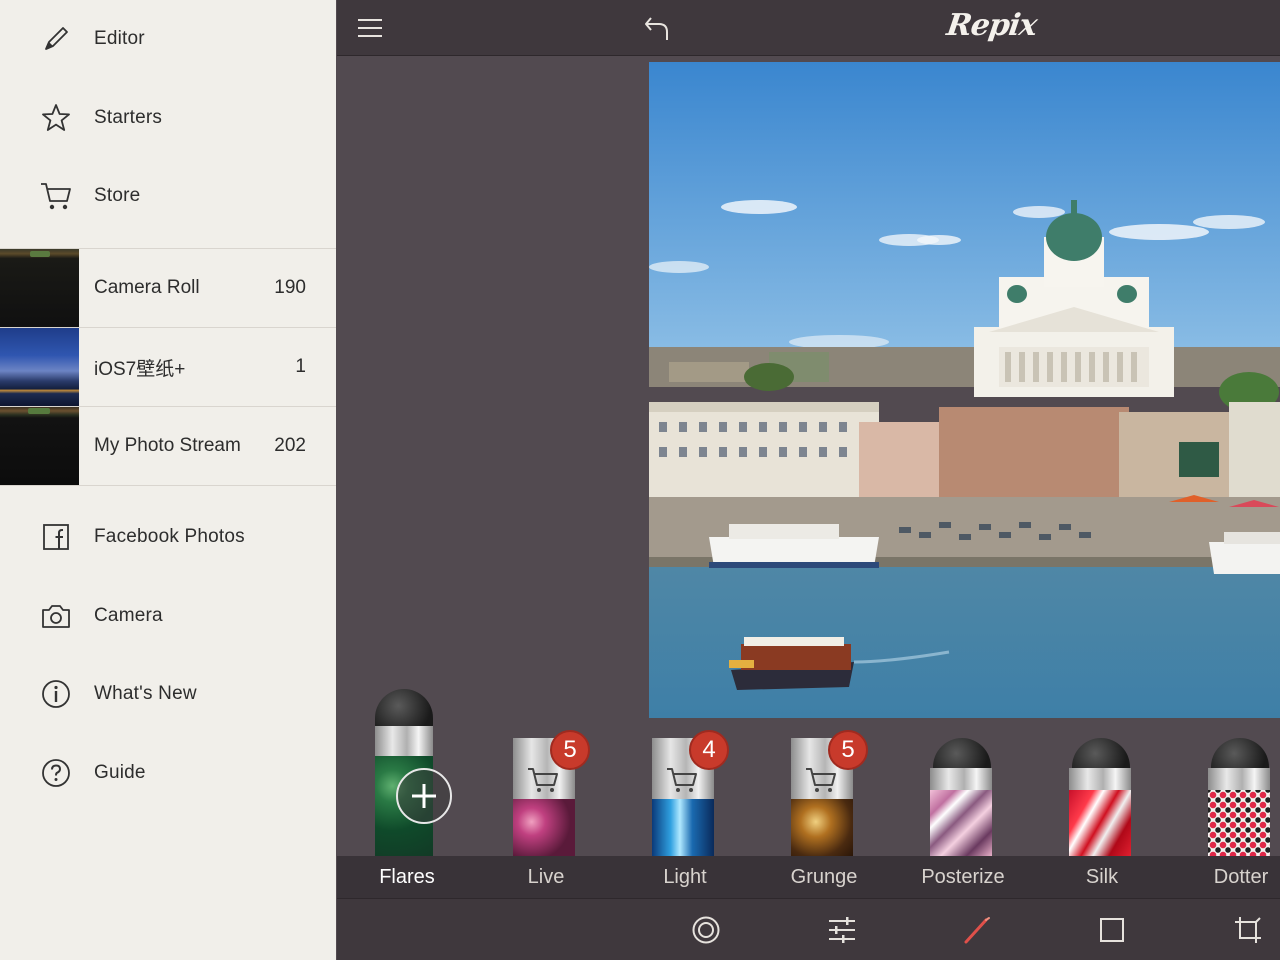 This screenshot has width=1280, height=960. What do you see at coordinates (140, 369) in the screenshot?
I see `album-label: iOS7壁纸+` at bounding box center [140, 369].